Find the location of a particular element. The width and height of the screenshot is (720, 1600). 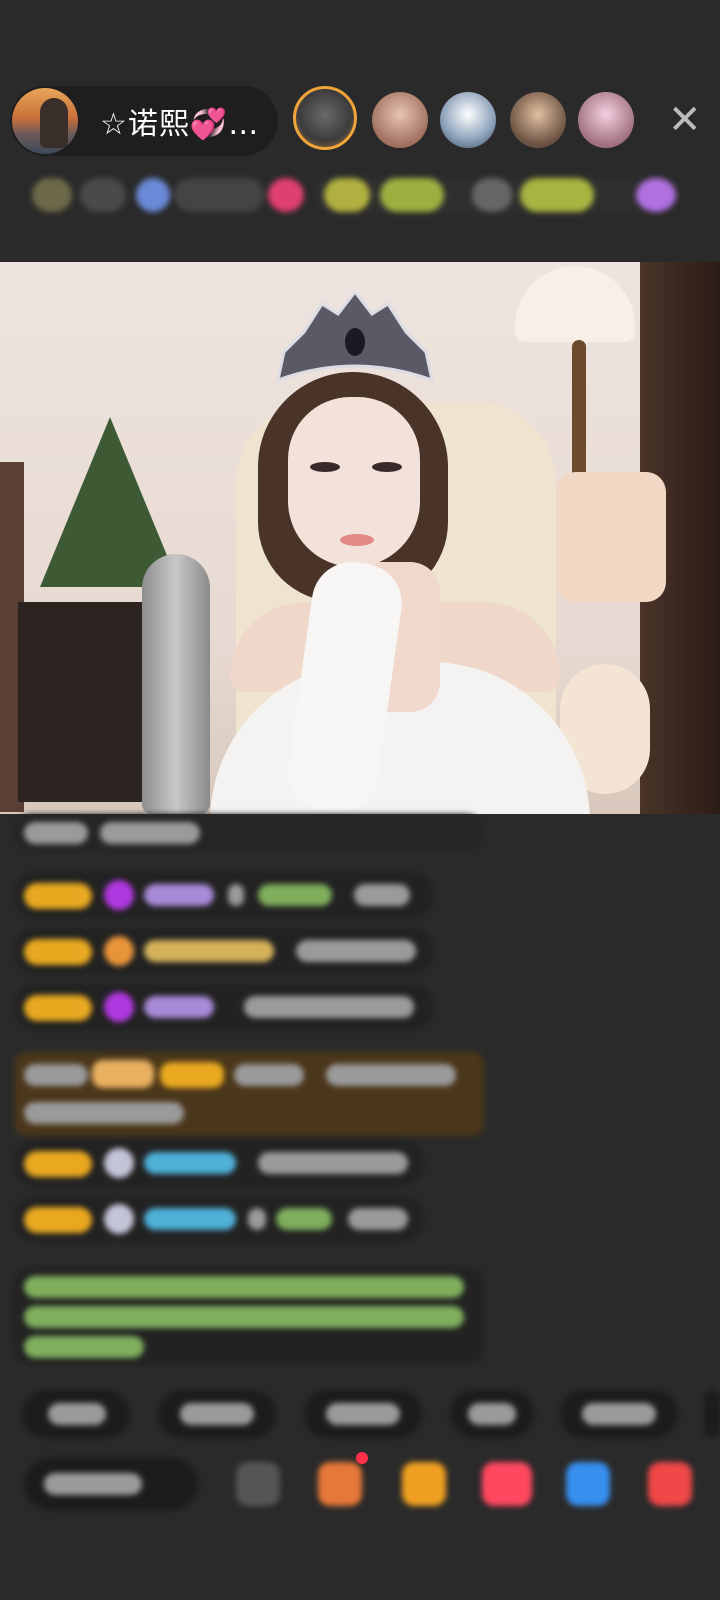

task-icon is located at coordinates (340, 1484).